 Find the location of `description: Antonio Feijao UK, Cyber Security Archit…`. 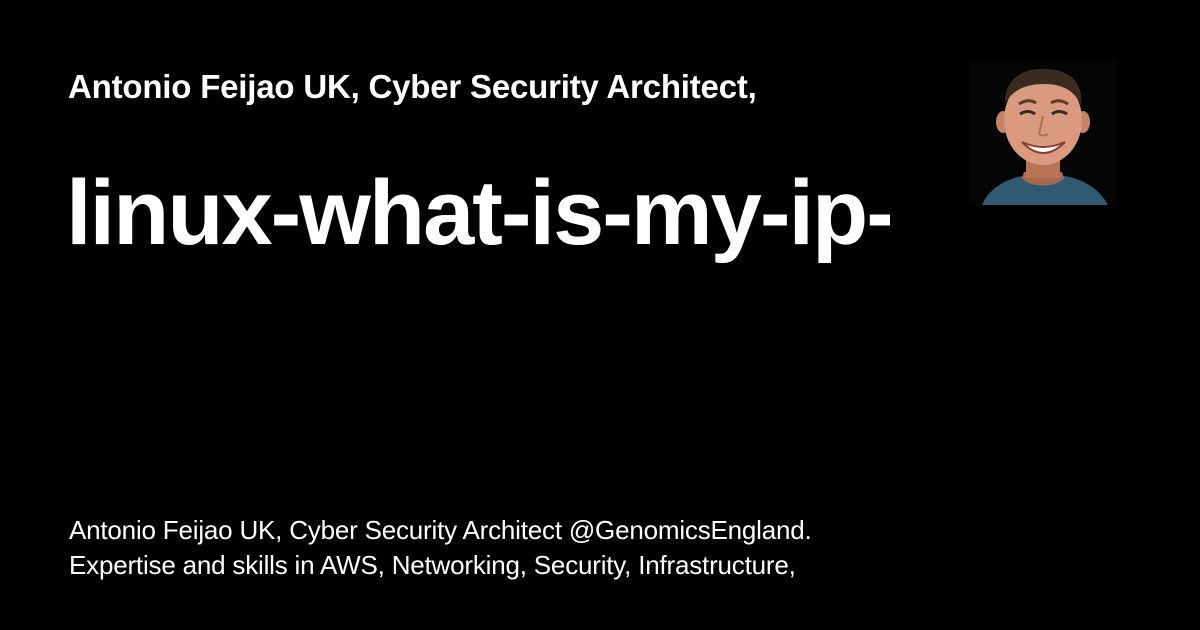

description: Antonio Feijao UK, Cyber Security Archit… is located at coordinates (519, 548).